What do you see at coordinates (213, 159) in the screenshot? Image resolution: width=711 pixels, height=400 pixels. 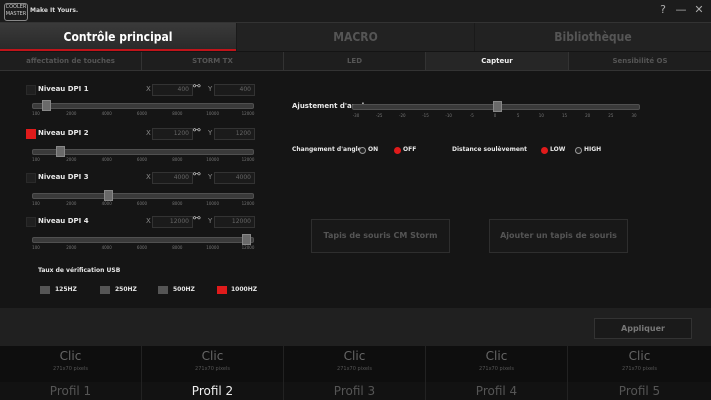 I see `tick-label: 10000` at bounding box center [213, 159].